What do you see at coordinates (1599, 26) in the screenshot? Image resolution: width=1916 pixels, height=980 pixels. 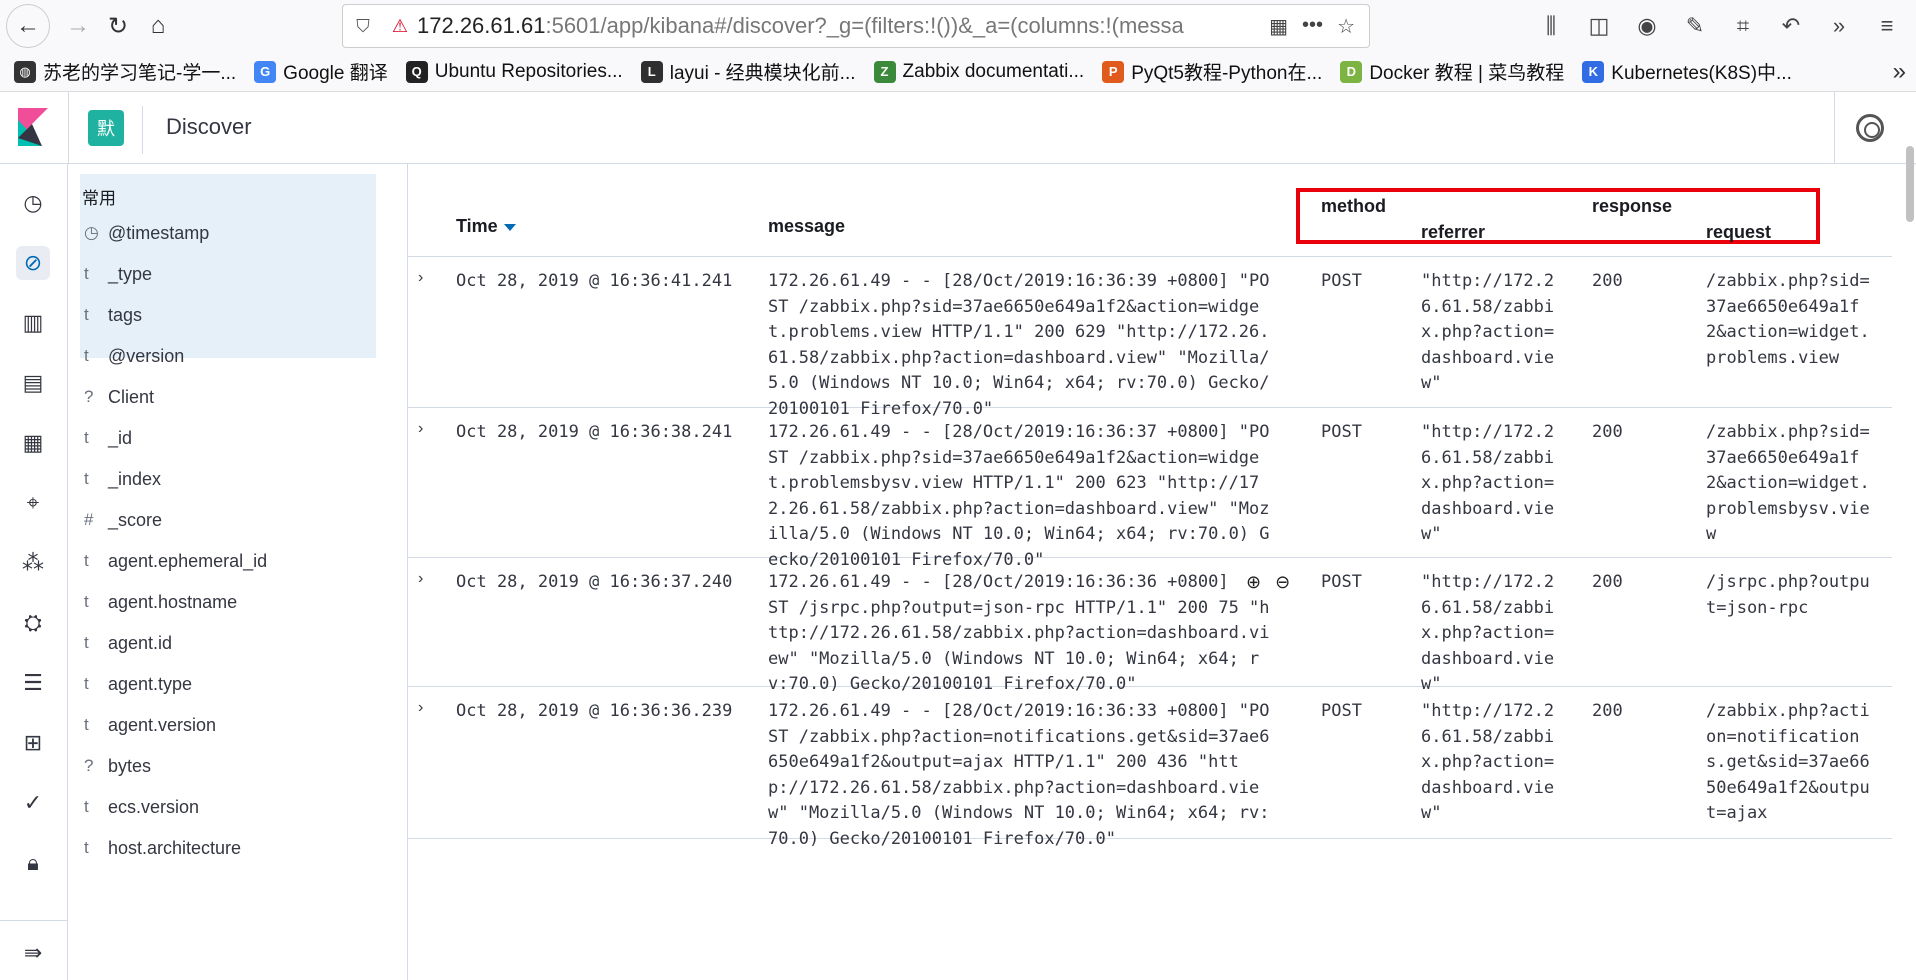 I see `sidebar-toggle-icon: ◫` at bounding box center [1599, 26].